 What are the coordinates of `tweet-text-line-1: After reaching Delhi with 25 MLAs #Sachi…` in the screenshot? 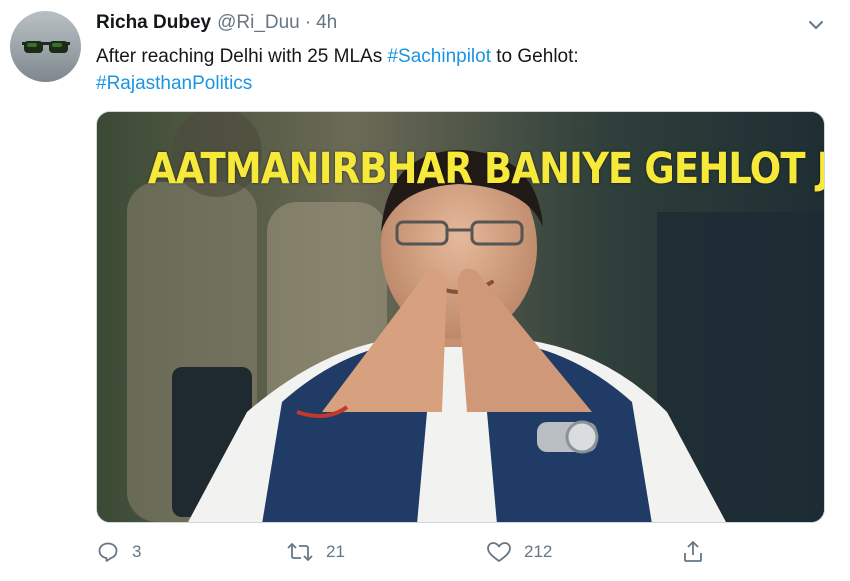 It's located at (456, 56).